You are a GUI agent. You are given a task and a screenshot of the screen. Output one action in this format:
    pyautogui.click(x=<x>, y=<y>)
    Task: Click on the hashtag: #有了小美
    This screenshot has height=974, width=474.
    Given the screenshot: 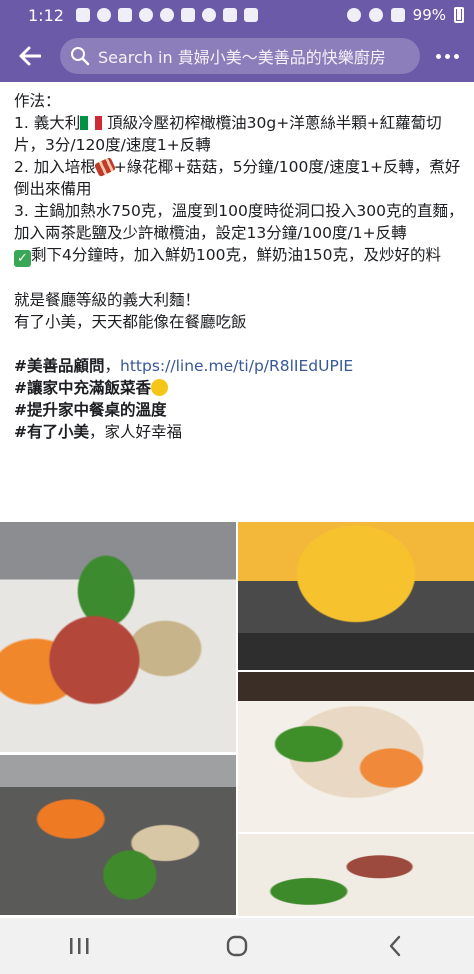 What is the action you would take?
    pyautogui.click(x=51, y=432)
    